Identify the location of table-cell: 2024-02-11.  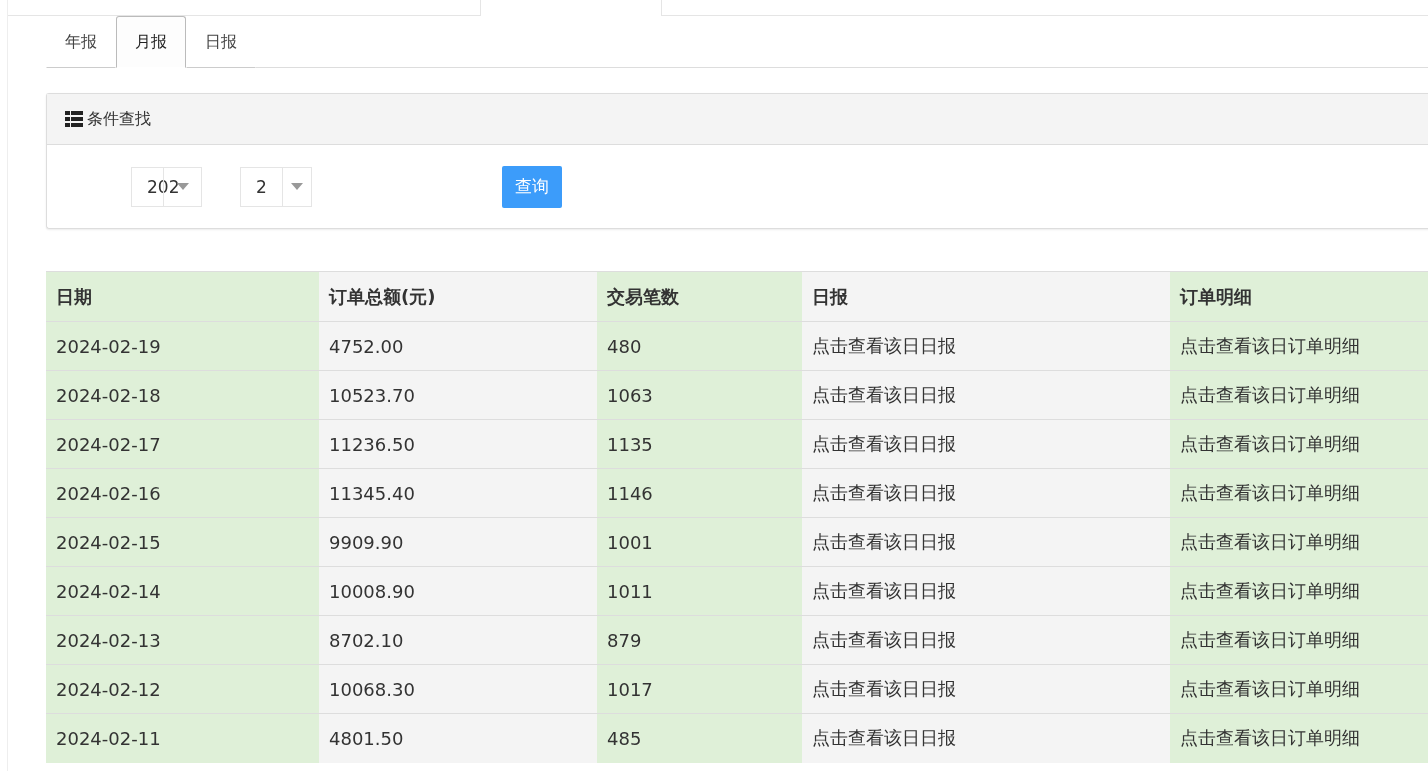
(182, 738).